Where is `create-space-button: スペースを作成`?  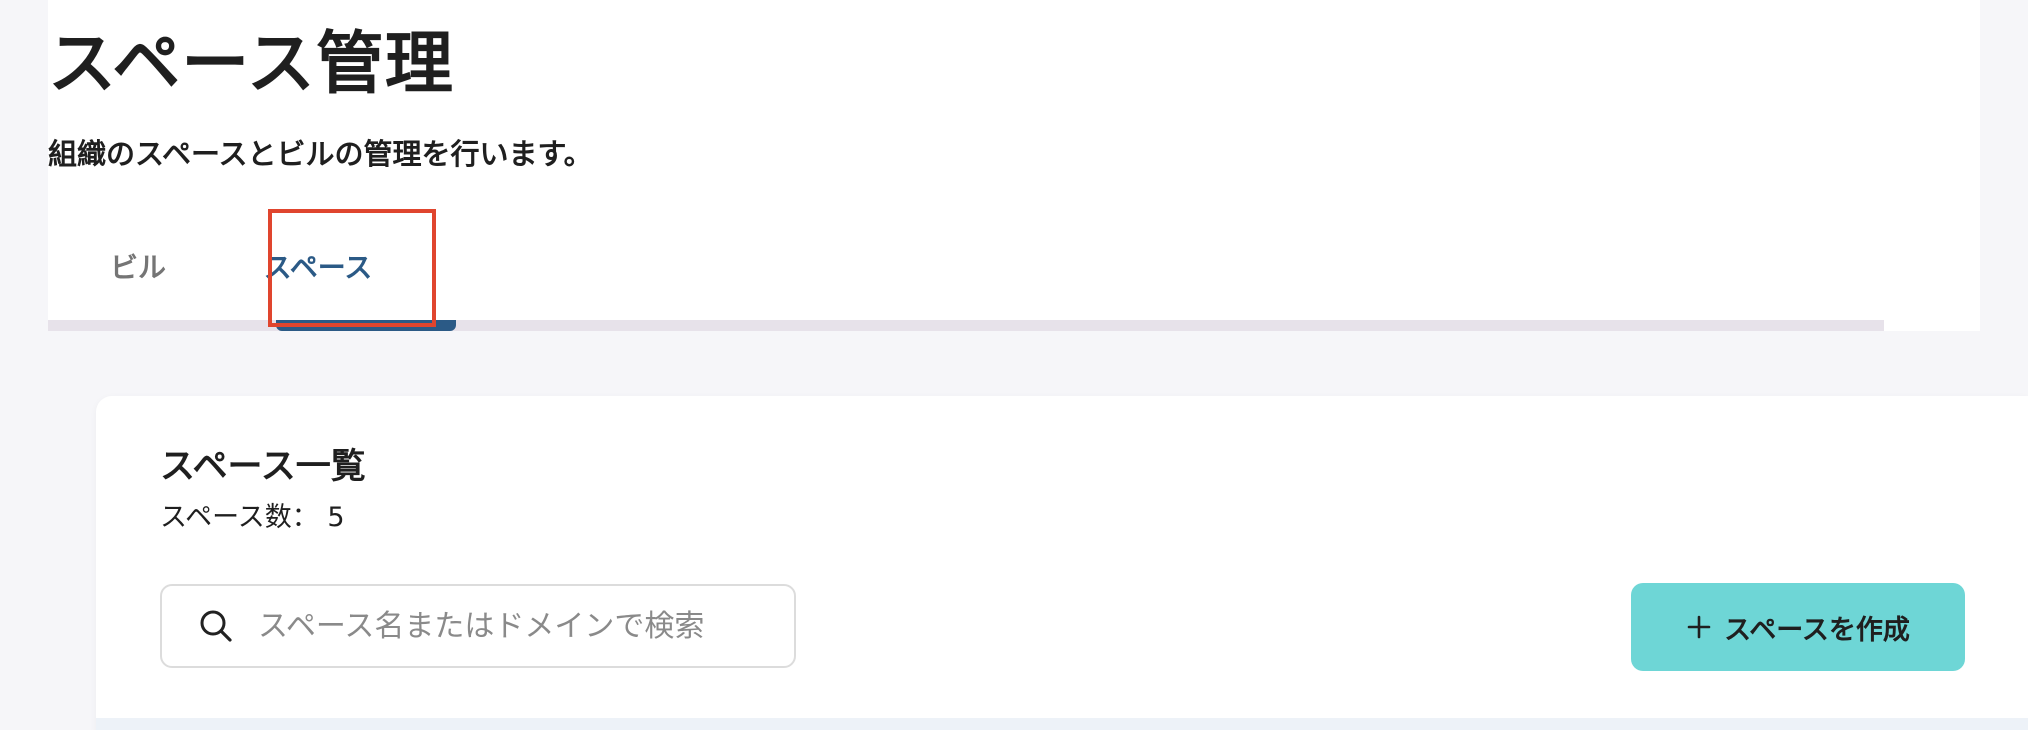 create-space-button: スペースを作成 is located at coordinates (1798, 627).